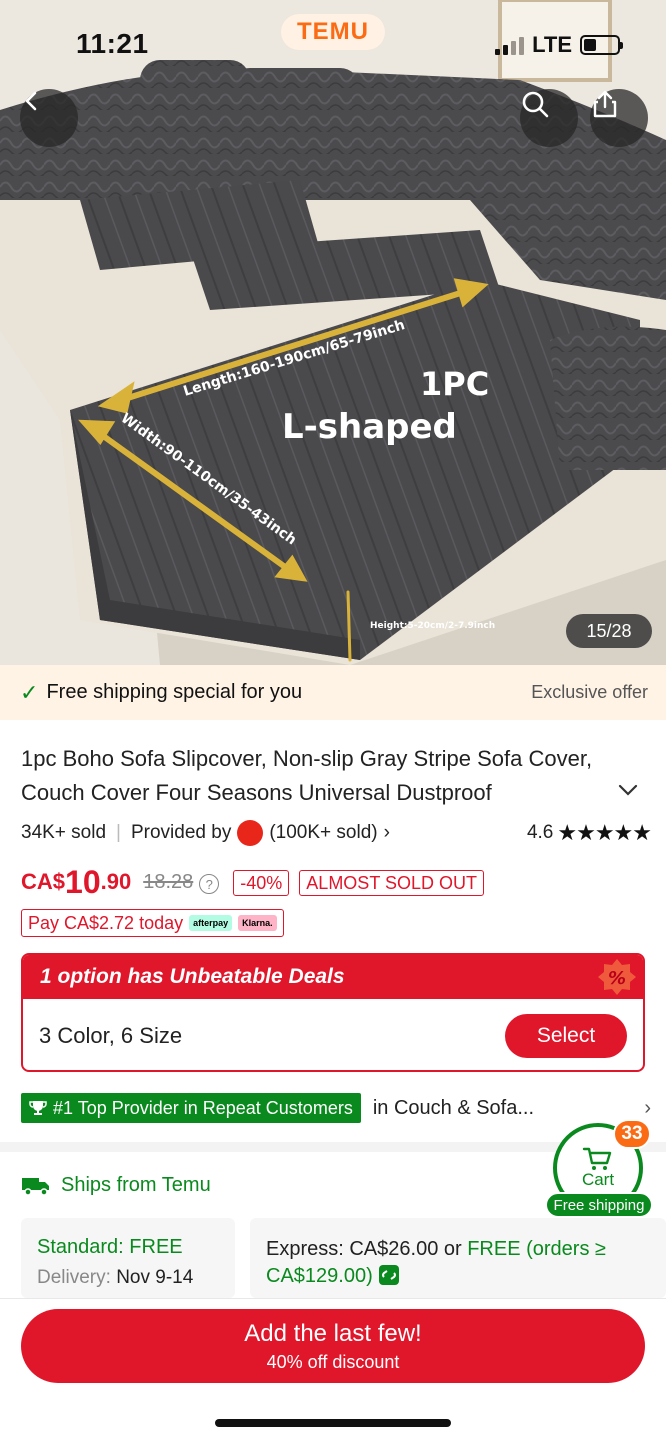 The image size is (666, 1440). Describe the element at coordinates (211, 923) in the screenshot. I see `afterpay-logo: afterpay` at that location.